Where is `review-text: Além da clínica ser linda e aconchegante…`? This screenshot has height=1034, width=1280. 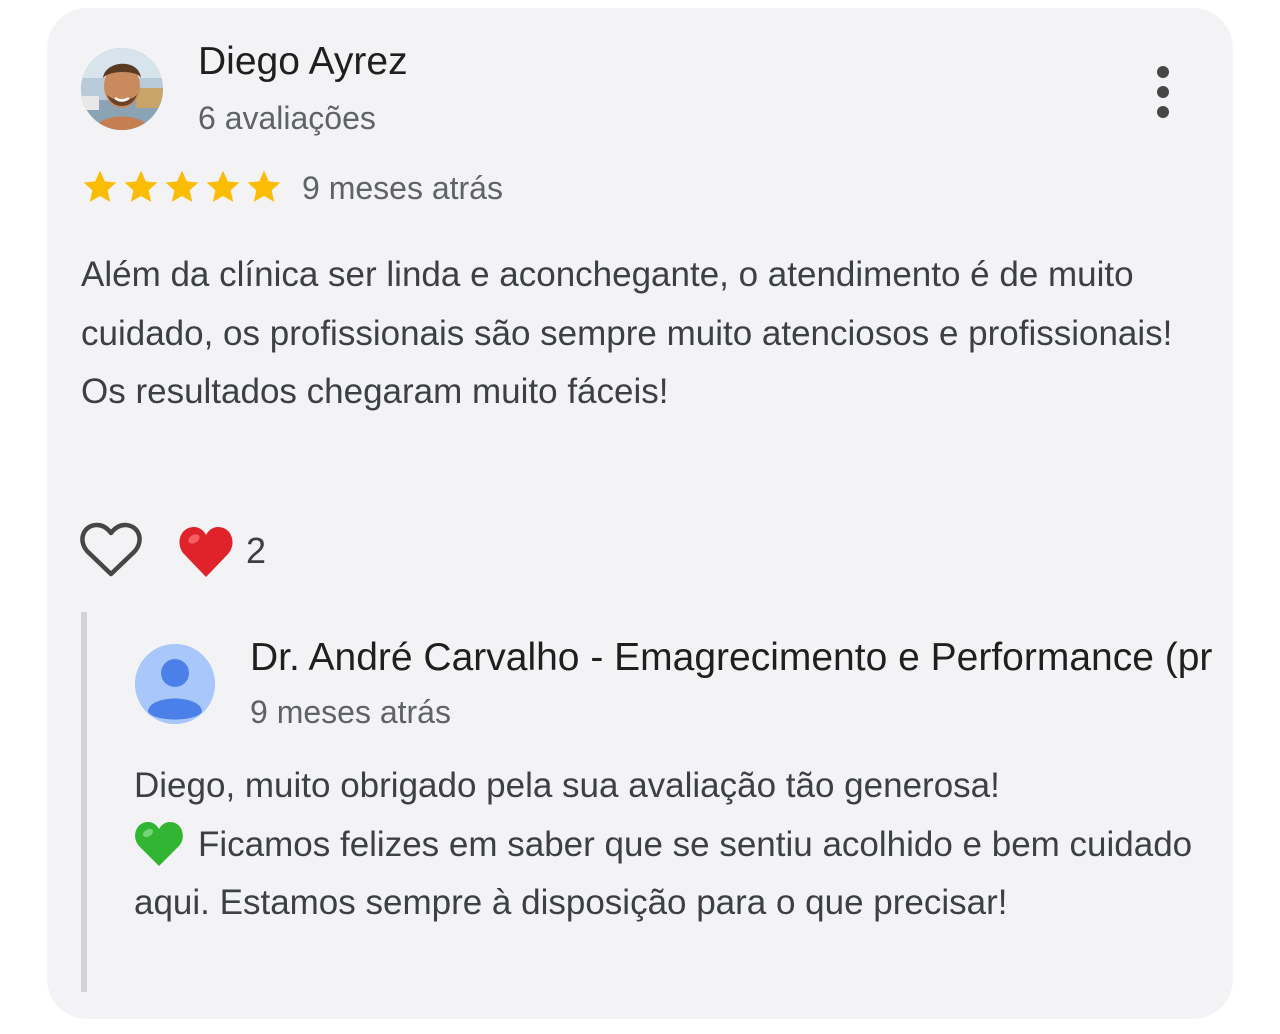 review-text: Além da clínica ser linda e aconchegante… is located at coordinates (627, 333).